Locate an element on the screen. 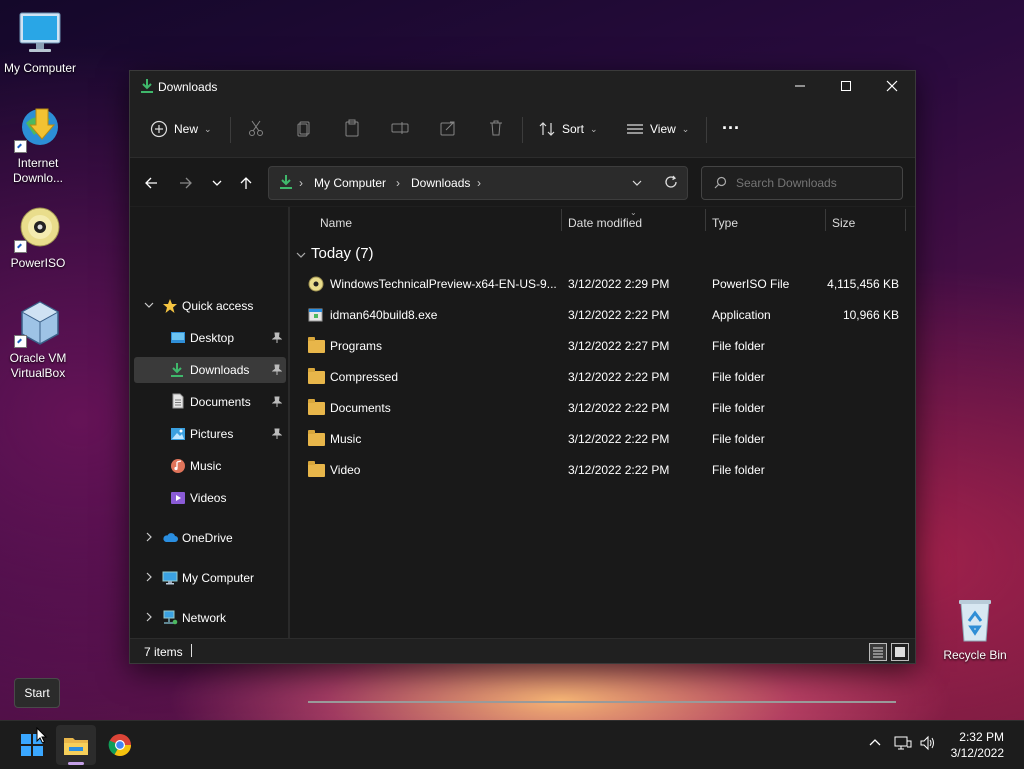 This screenshot has height=769, width=1024. status-bar: 7 items is located at coordinates (522, 650).